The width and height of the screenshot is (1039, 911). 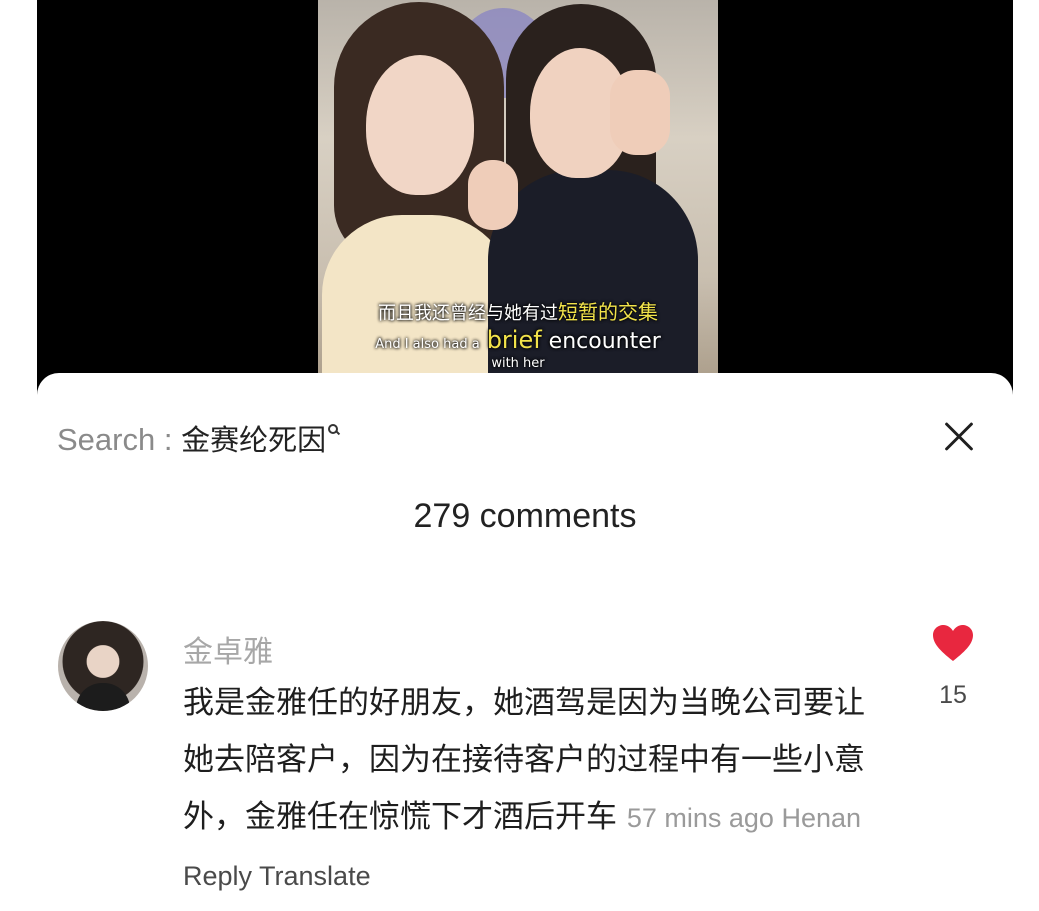 What do you see at coordinates (493, 195) in the screenshot?
I see `peace-sign-hand-left` at bounding box center [493, 195].